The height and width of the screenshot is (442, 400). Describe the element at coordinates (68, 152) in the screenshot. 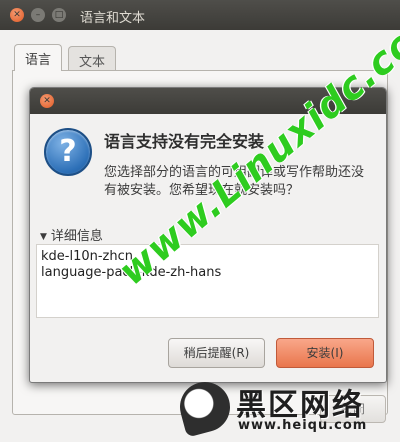

I see `question-icon: ?` at that location.